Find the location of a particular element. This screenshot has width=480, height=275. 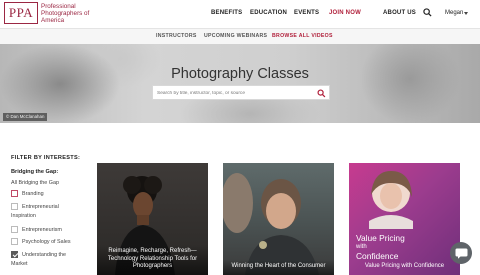

card-title: Winning the Heart of the Consumer is located at coordinates (278, 267).